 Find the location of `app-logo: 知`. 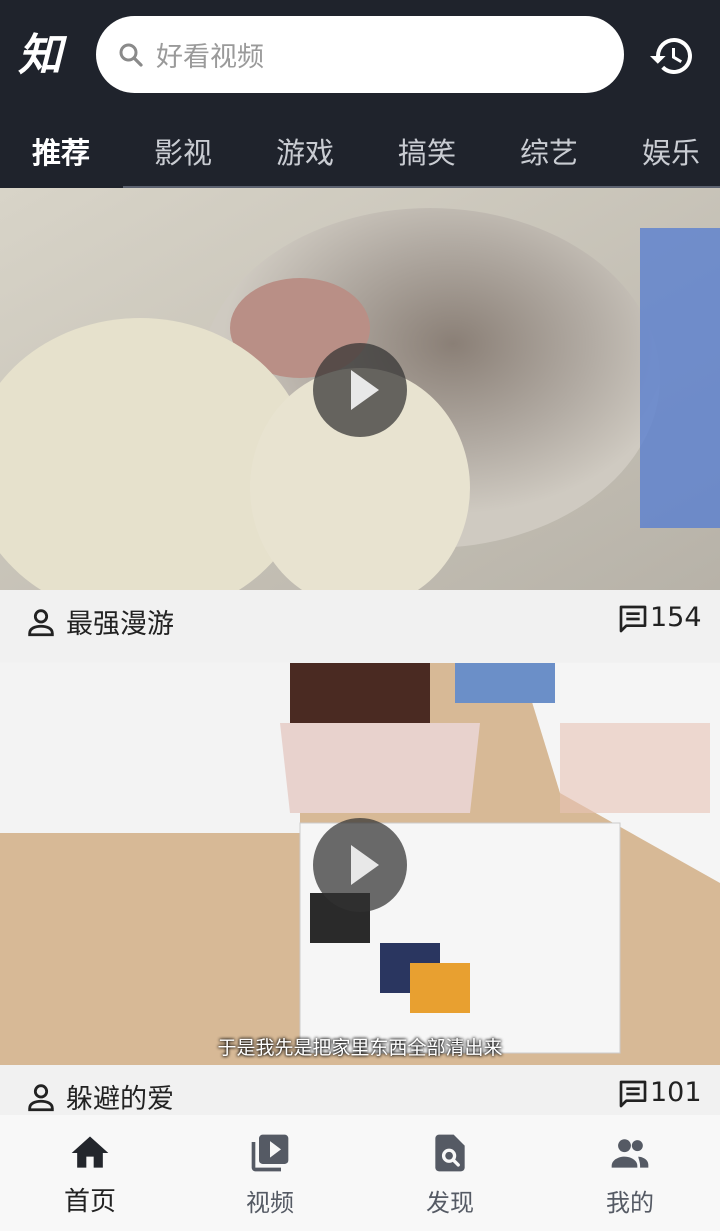

app-logo: 知 is located at coordinates (49, 56).